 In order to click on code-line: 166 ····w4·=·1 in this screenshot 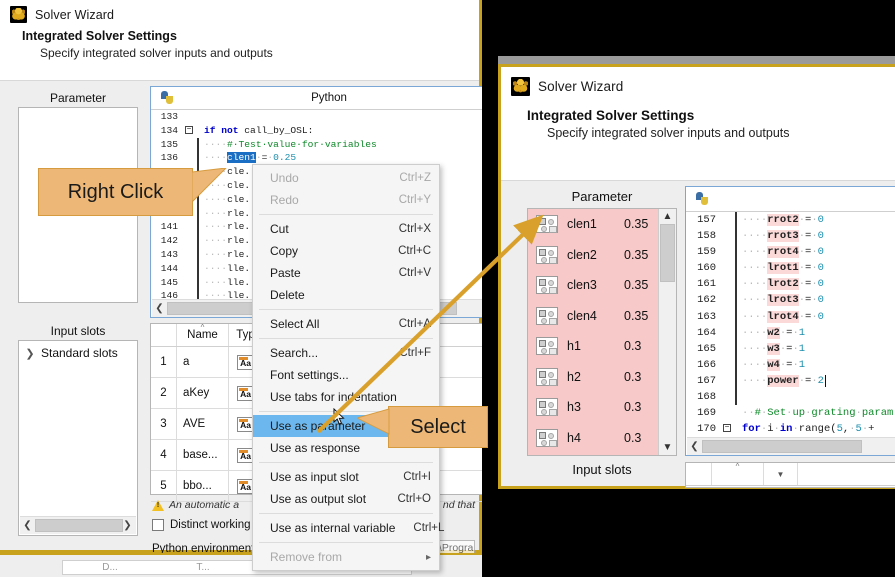, I will do `click(790, 364)`.